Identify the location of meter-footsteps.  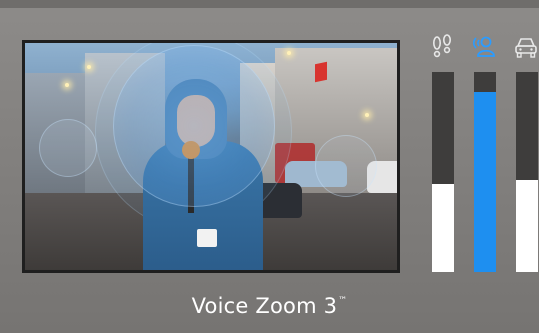
(442, 152).